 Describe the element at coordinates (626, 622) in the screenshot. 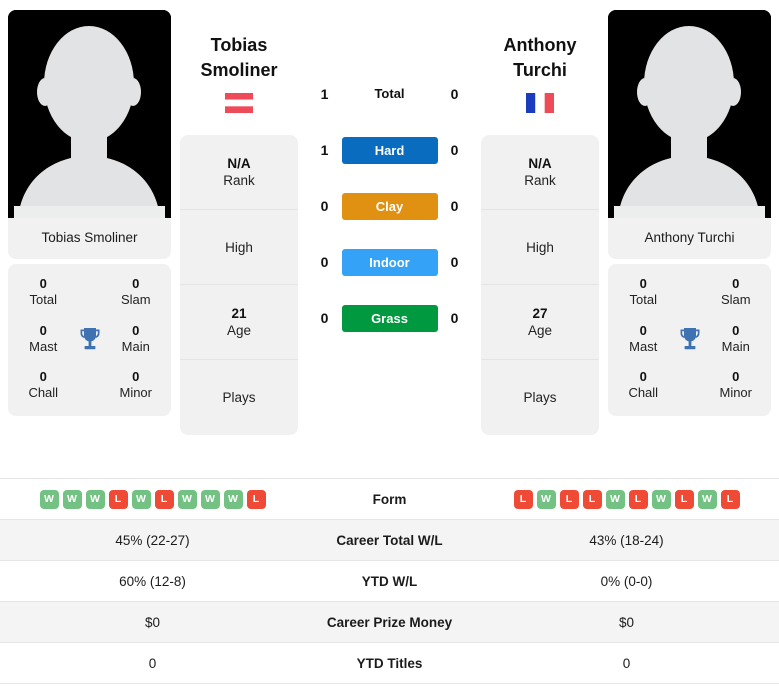

I see `right-career-prize-money: $0` at that location.